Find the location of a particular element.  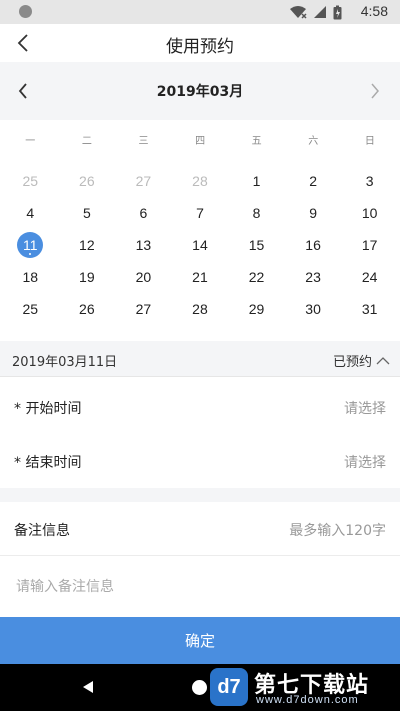

remark-input: 请输入备注信息 is located at coordinates (200, 586).